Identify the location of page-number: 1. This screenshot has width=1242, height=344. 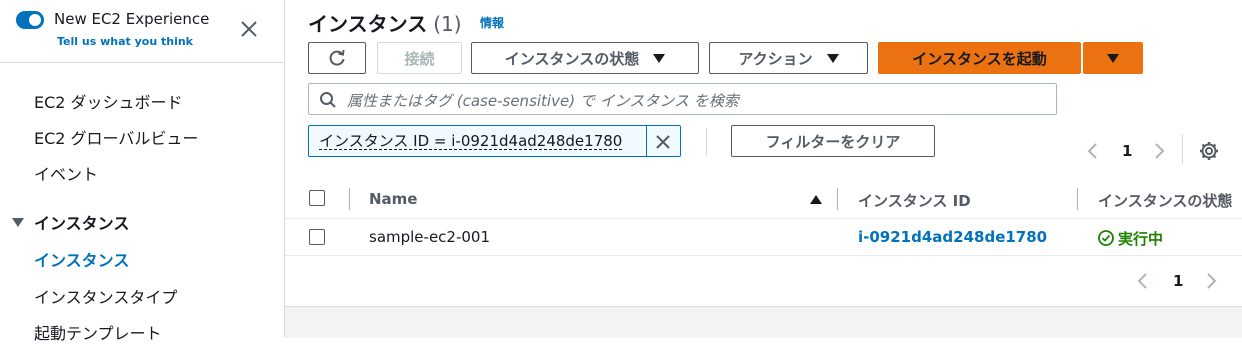
(1127, 151).